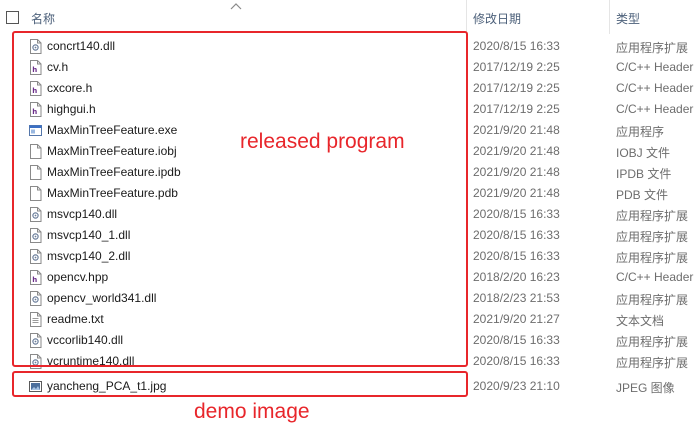 This screenshot has width=695, height=432. I want to click on file-name: highgui.h, so click(71, 109).